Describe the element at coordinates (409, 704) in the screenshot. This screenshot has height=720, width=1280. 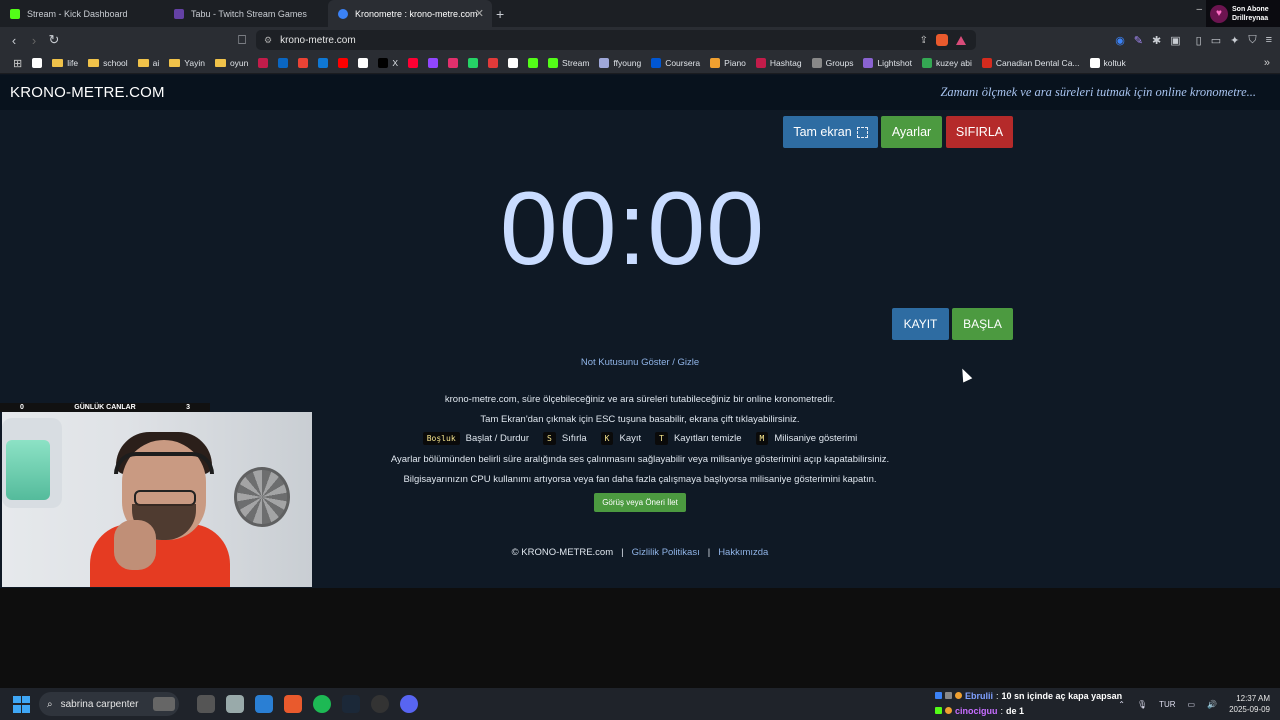
I see `discord-icon` at that location.